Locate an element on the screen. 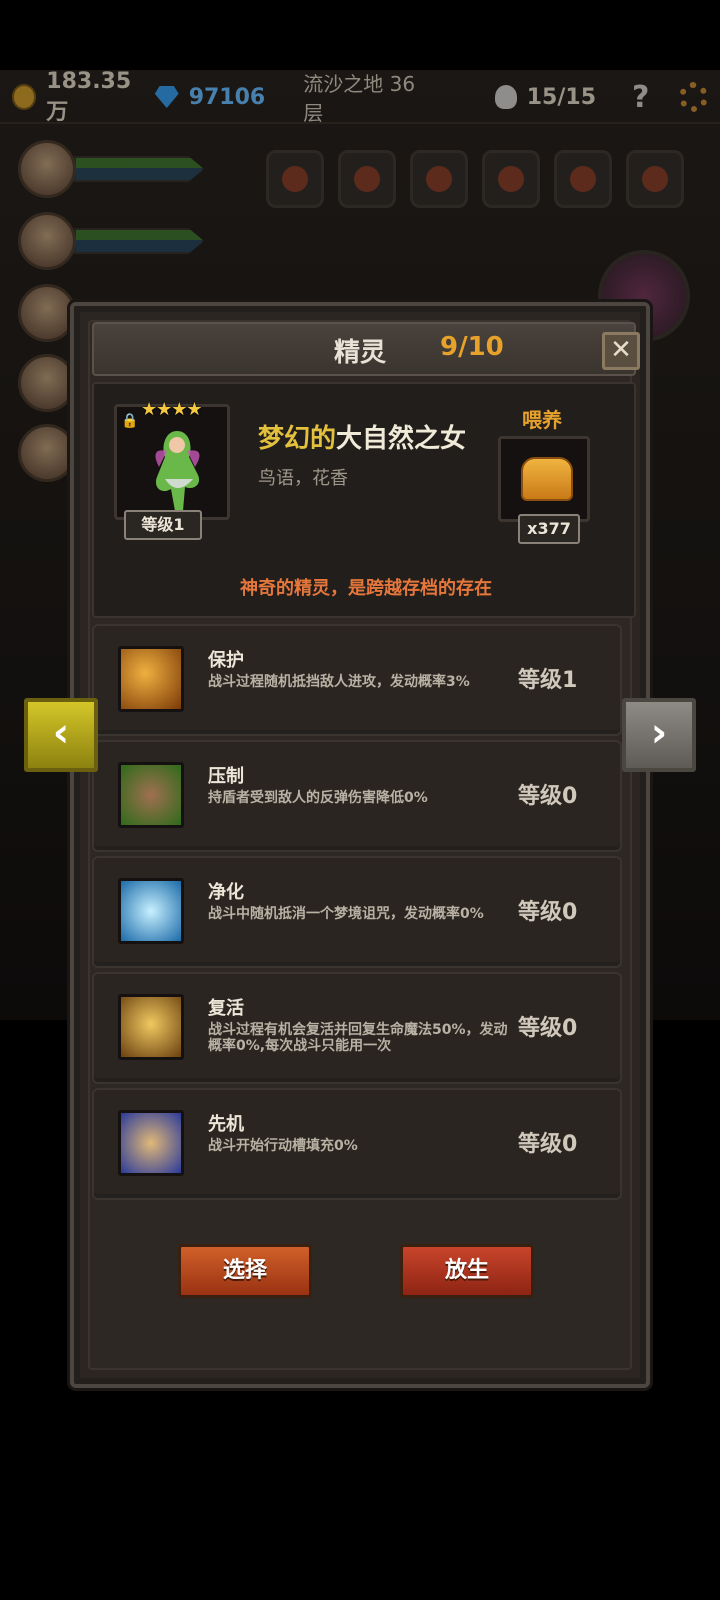  skill-row: 净化 战斗中随机抵消一个梦境诅咒，发动概率0% 等级0 is located at coordinates (357, 912).